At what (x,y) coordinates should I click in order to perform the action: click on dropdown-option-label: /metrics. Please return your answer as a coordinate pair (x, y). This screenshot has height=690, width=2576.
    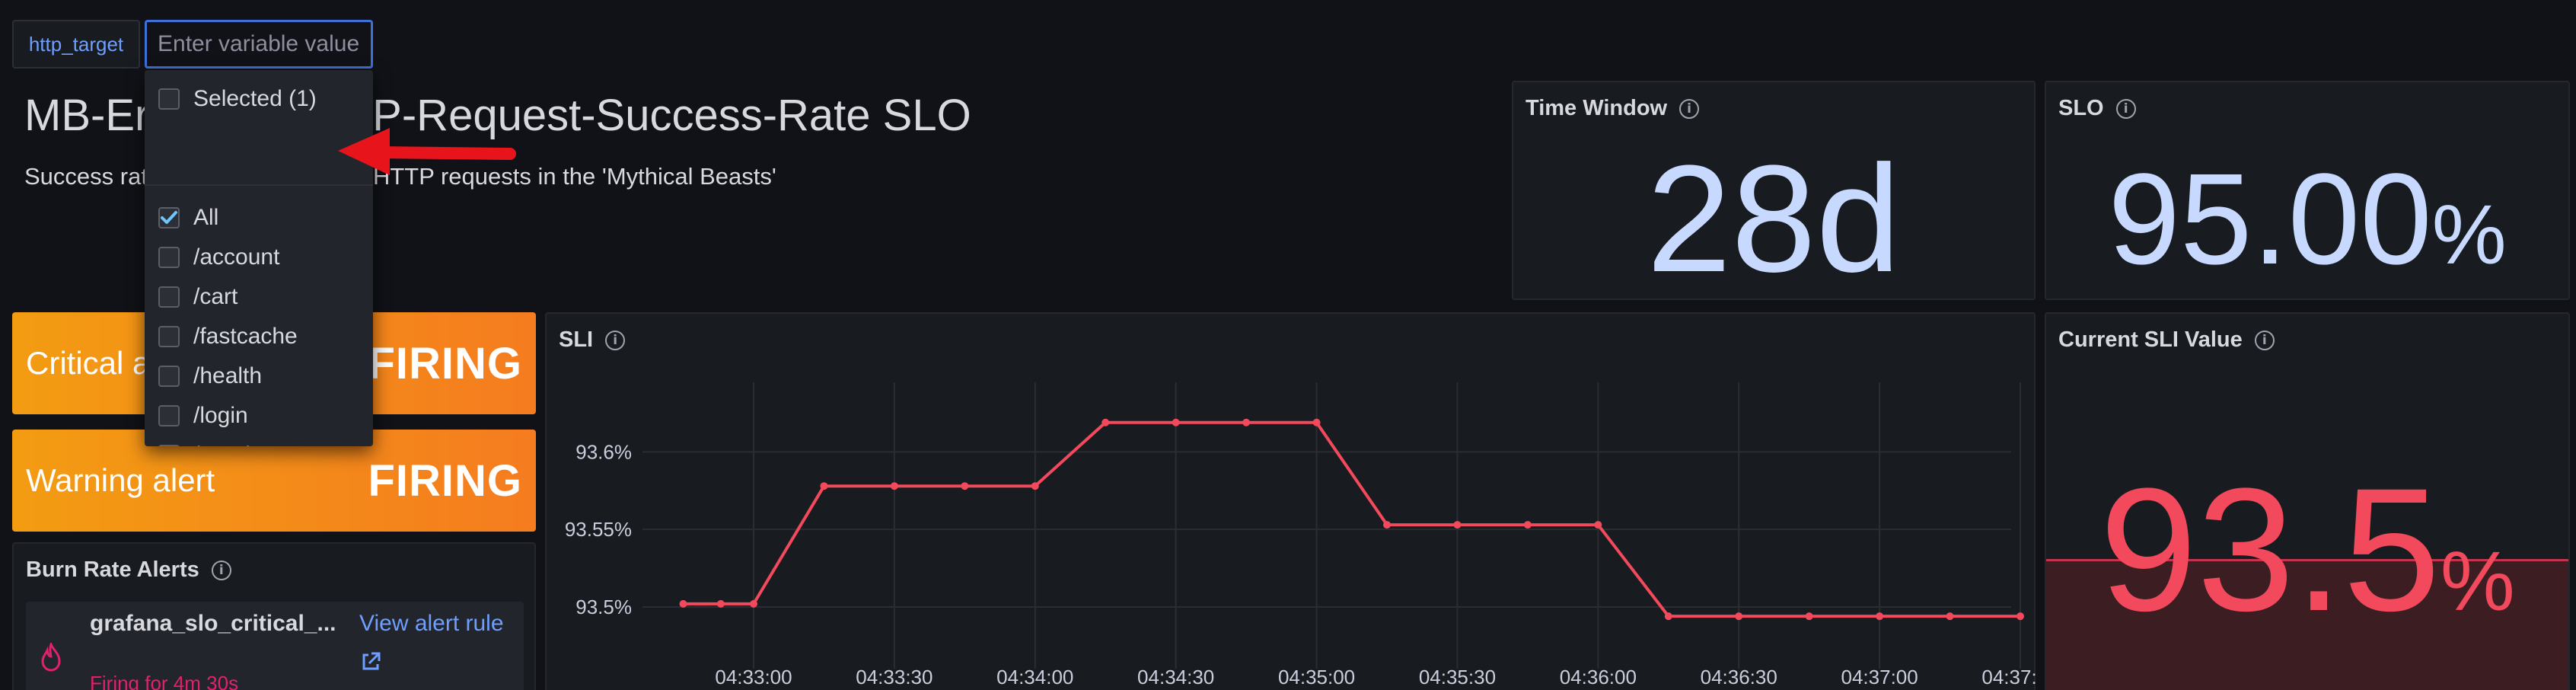
    Looking at the image, I should click on (233, 444).